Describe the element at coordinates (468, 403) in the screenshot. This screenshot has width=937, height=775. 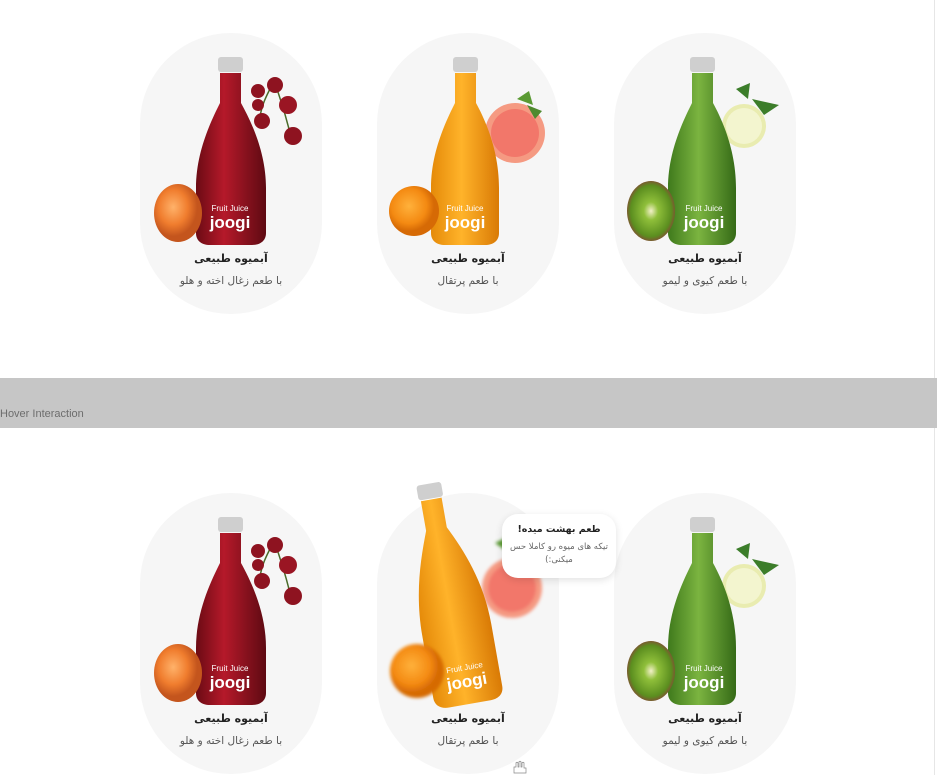
I see `section-divider: Hover Interaction` at that location.